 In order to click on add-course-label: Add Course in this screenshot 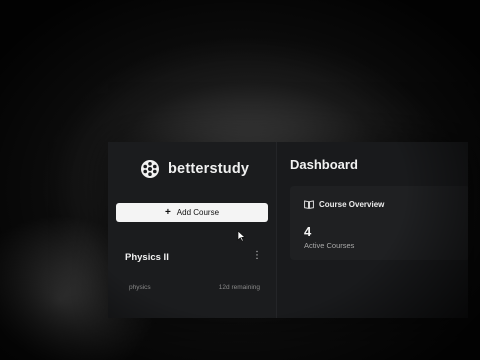, I will do `click(198, 212)`.